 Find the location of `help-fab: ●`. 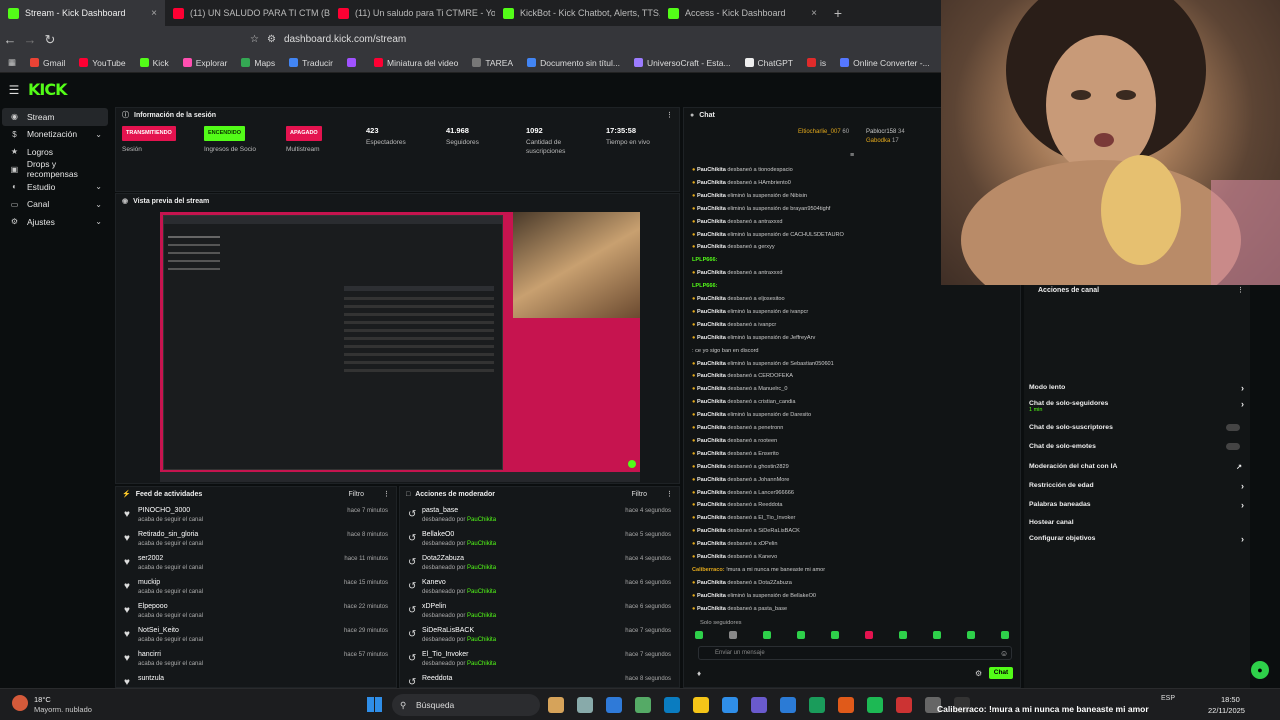

help-fab: ● is located at coordinates (1260, 670).